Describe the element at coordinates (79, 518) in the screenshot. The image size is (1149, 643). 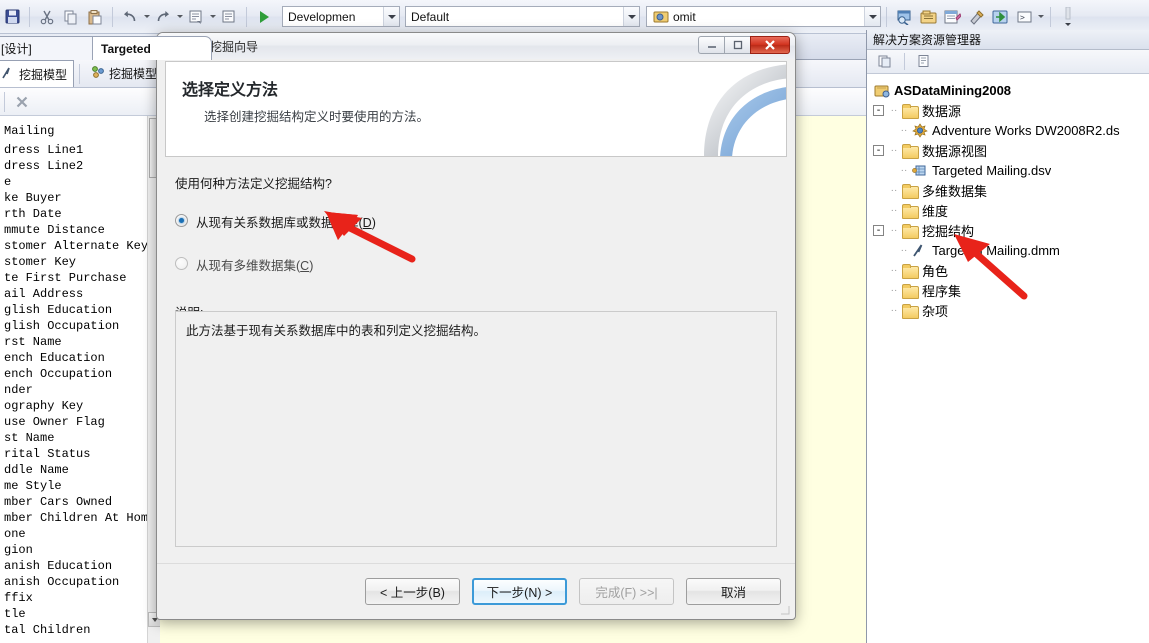
I see `column-list-item: mber Children At Home` at that location.